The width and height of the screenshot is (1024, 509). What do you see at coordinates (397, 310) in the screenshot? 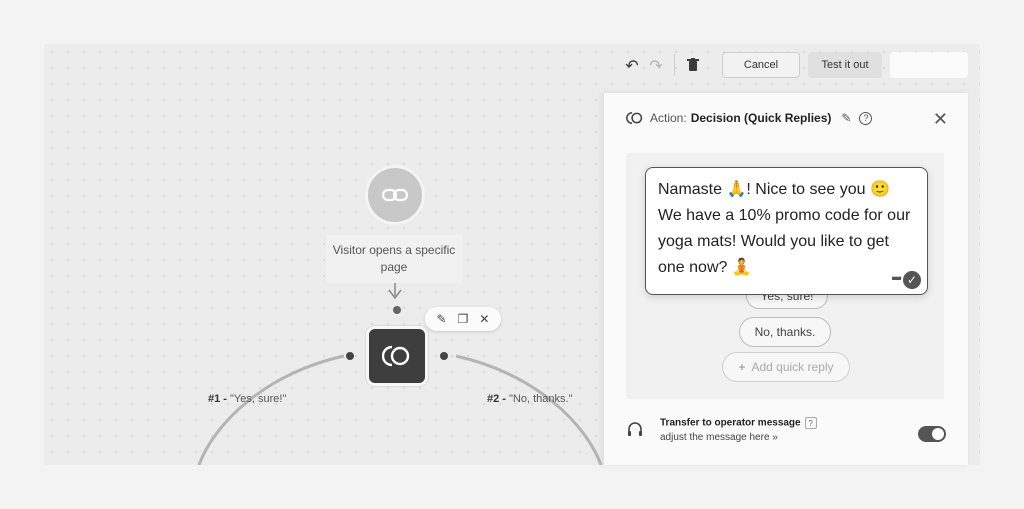
I see `action-input-port` at bounding box center [397, 310].